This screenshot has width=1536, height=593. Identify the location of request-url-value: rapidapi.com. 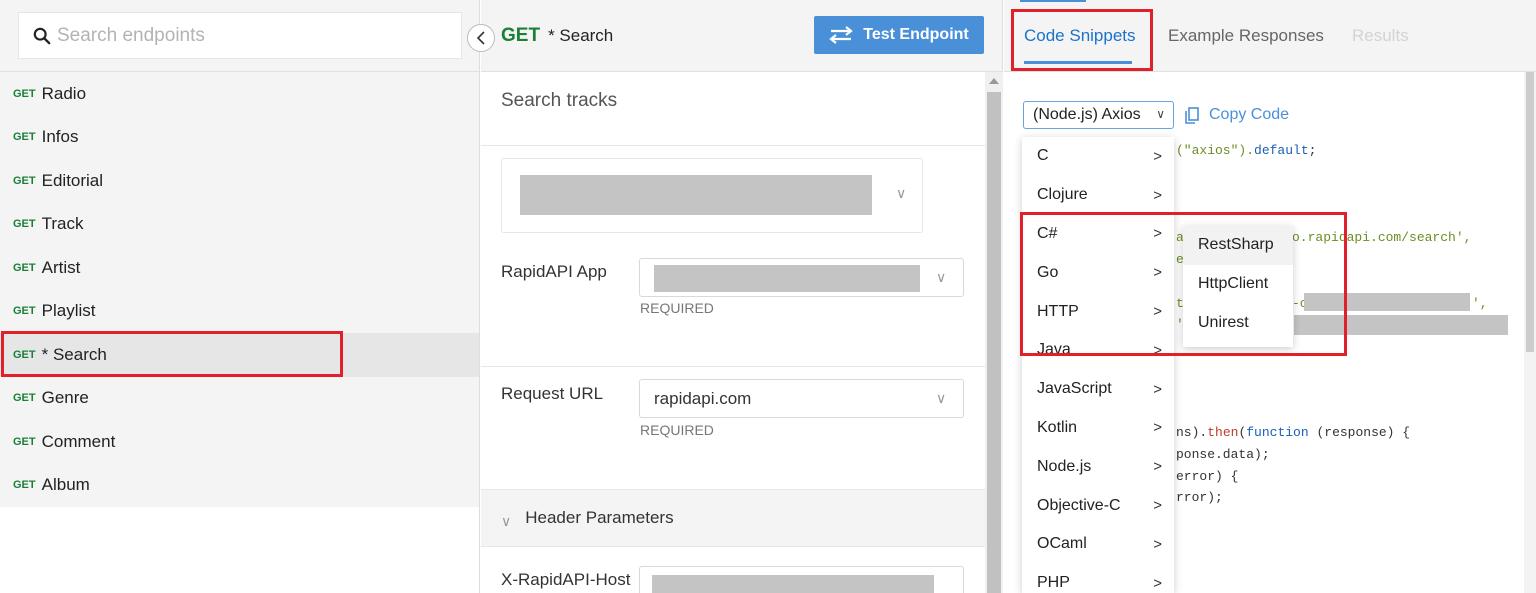
(703, 398).